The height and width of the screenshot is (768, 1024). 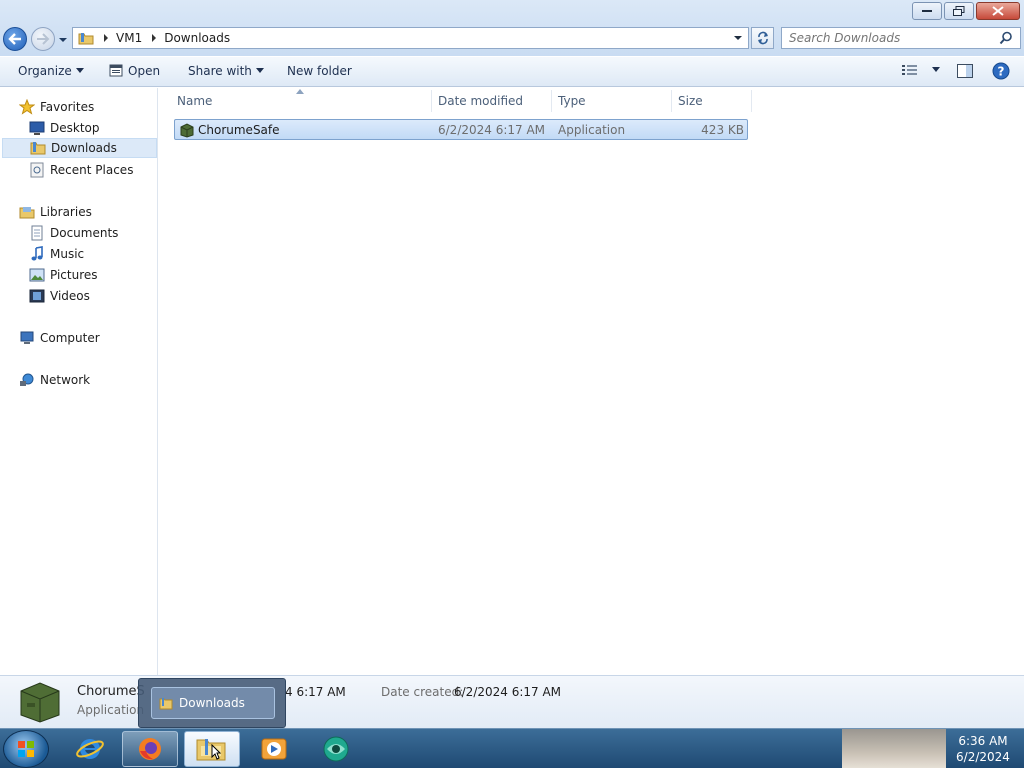 I want to click on details-view-icon, so click(x=909, y=70).